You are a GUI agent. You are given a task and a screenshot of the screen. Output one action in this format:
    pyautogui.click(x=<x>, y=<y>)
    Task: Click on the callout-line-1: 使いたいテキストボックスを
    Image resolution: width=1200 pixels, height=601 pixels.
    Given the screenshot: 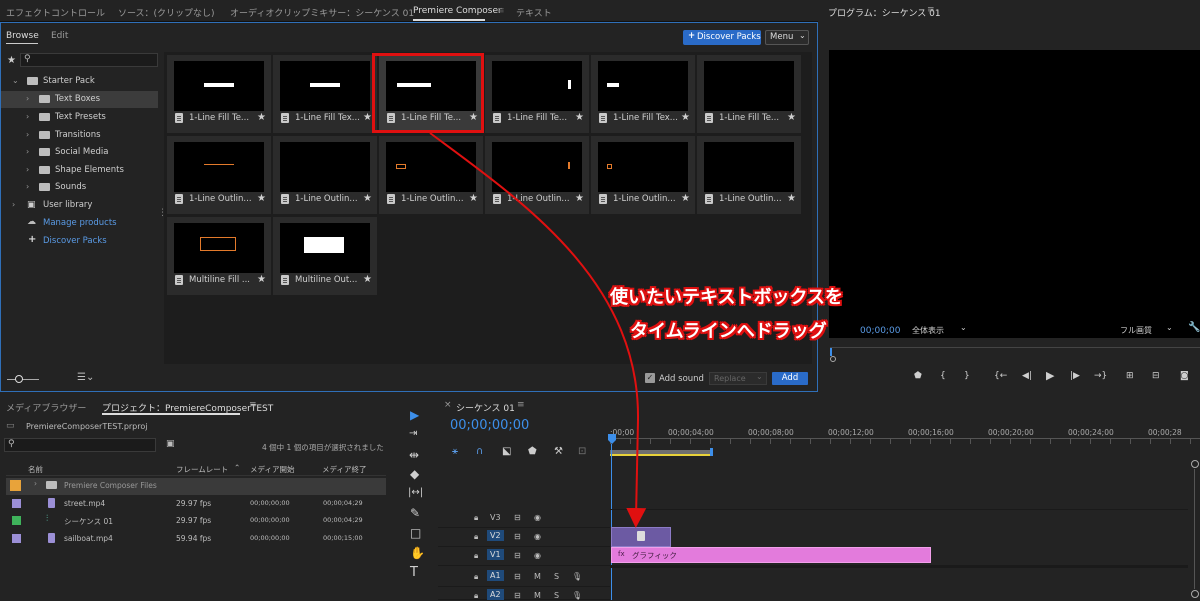 What is the action you would take?
    pyautogui.click(x=726, y=297)
    